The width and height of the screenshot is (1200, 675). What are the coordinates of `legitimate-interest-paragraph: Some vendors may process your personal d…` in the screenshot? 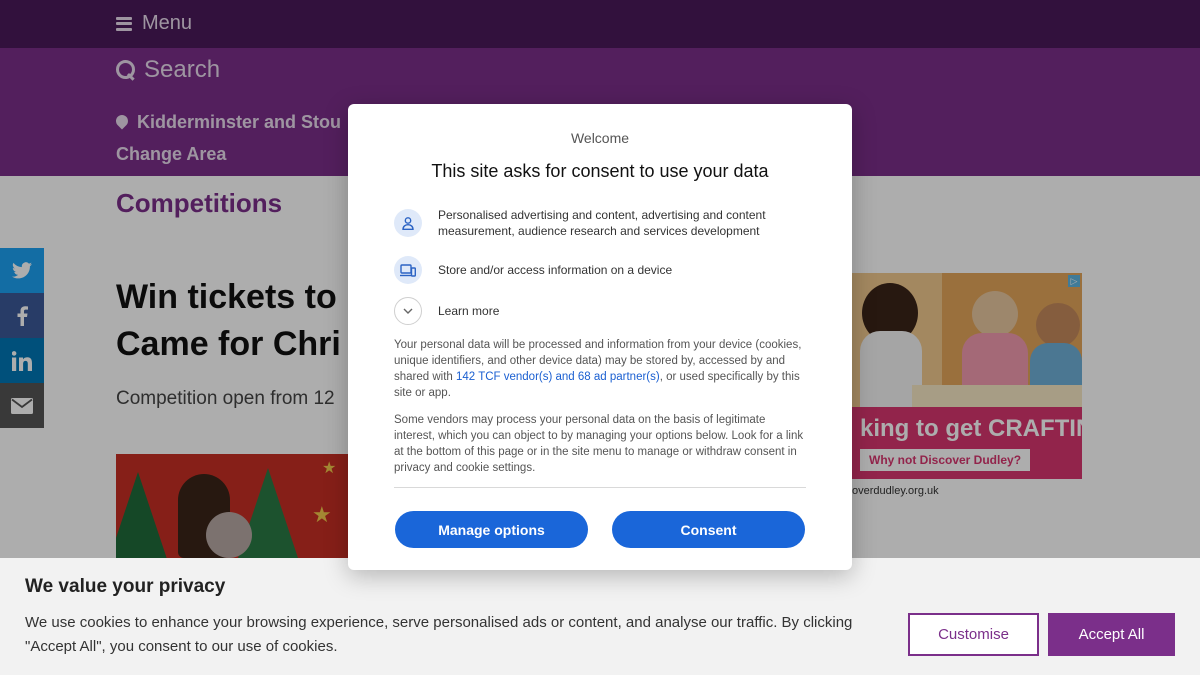 It's located at (599, 444).